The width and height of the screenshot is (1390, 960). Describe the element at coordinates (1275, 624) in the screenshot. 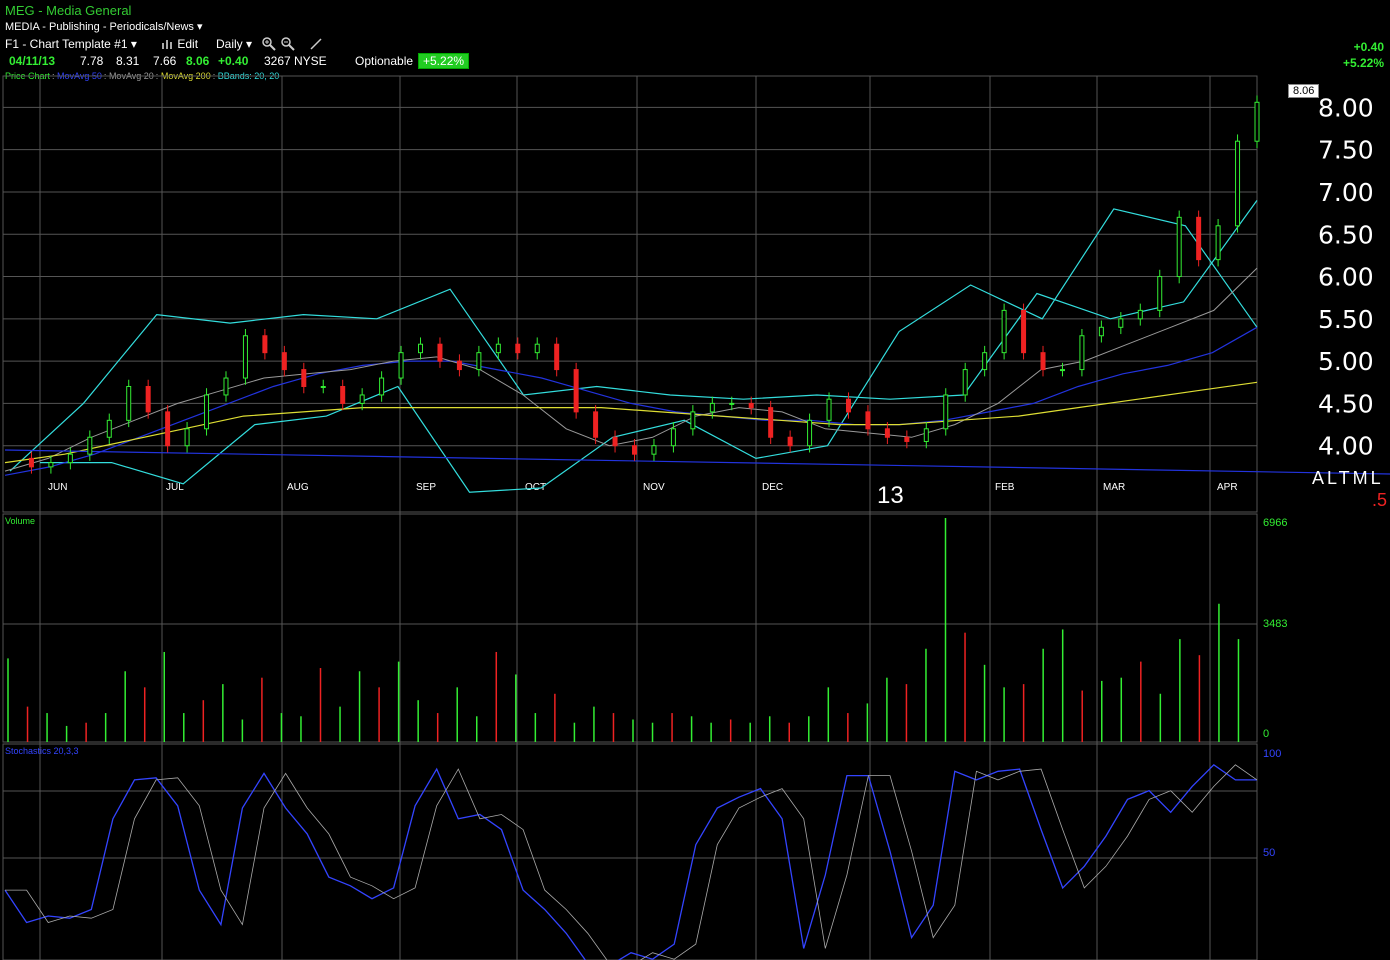

I see `volume-scale-mid: 3483` at that location.